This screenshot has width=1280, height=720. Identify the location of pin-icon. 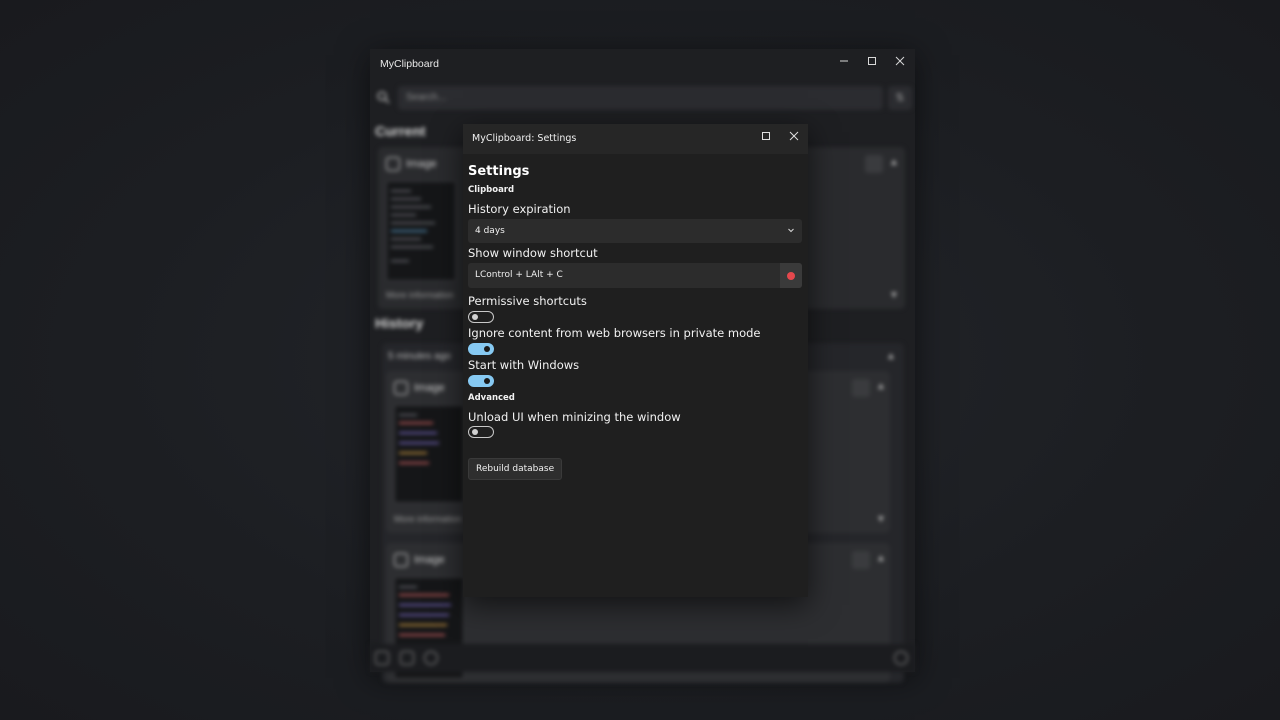
(407, 658).